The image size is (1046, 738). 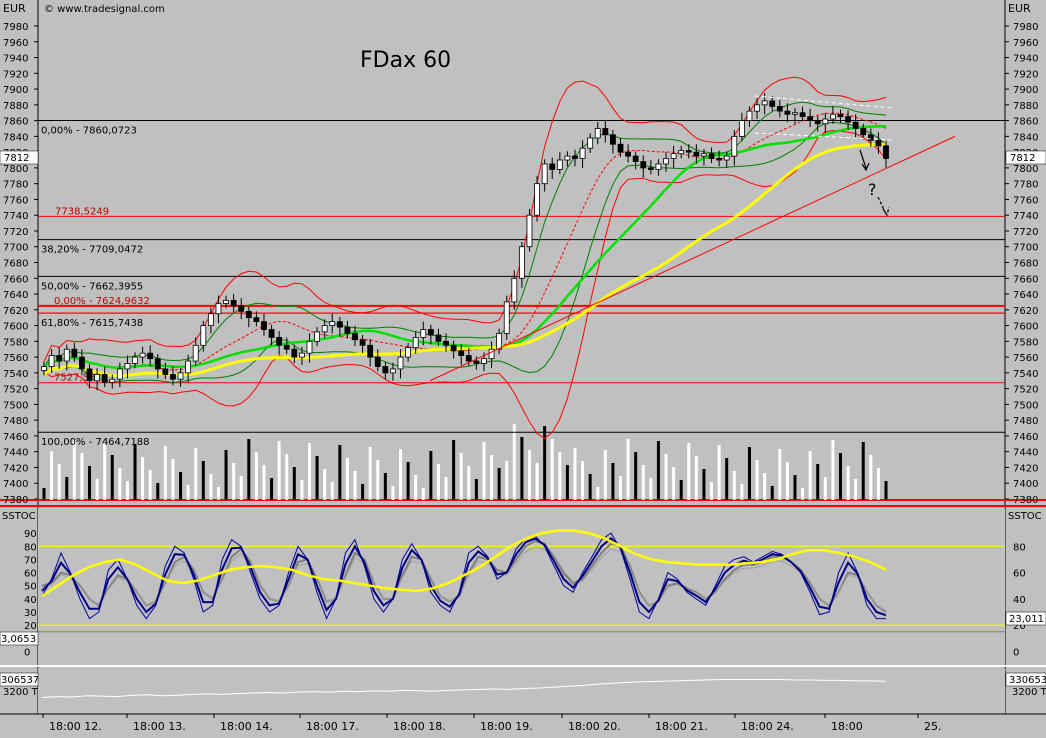 What do you see at coordinates (1019, 547) in the screenshot?
I see `stoch-tick-right-80: 80` at bounding box center [1019, 547].